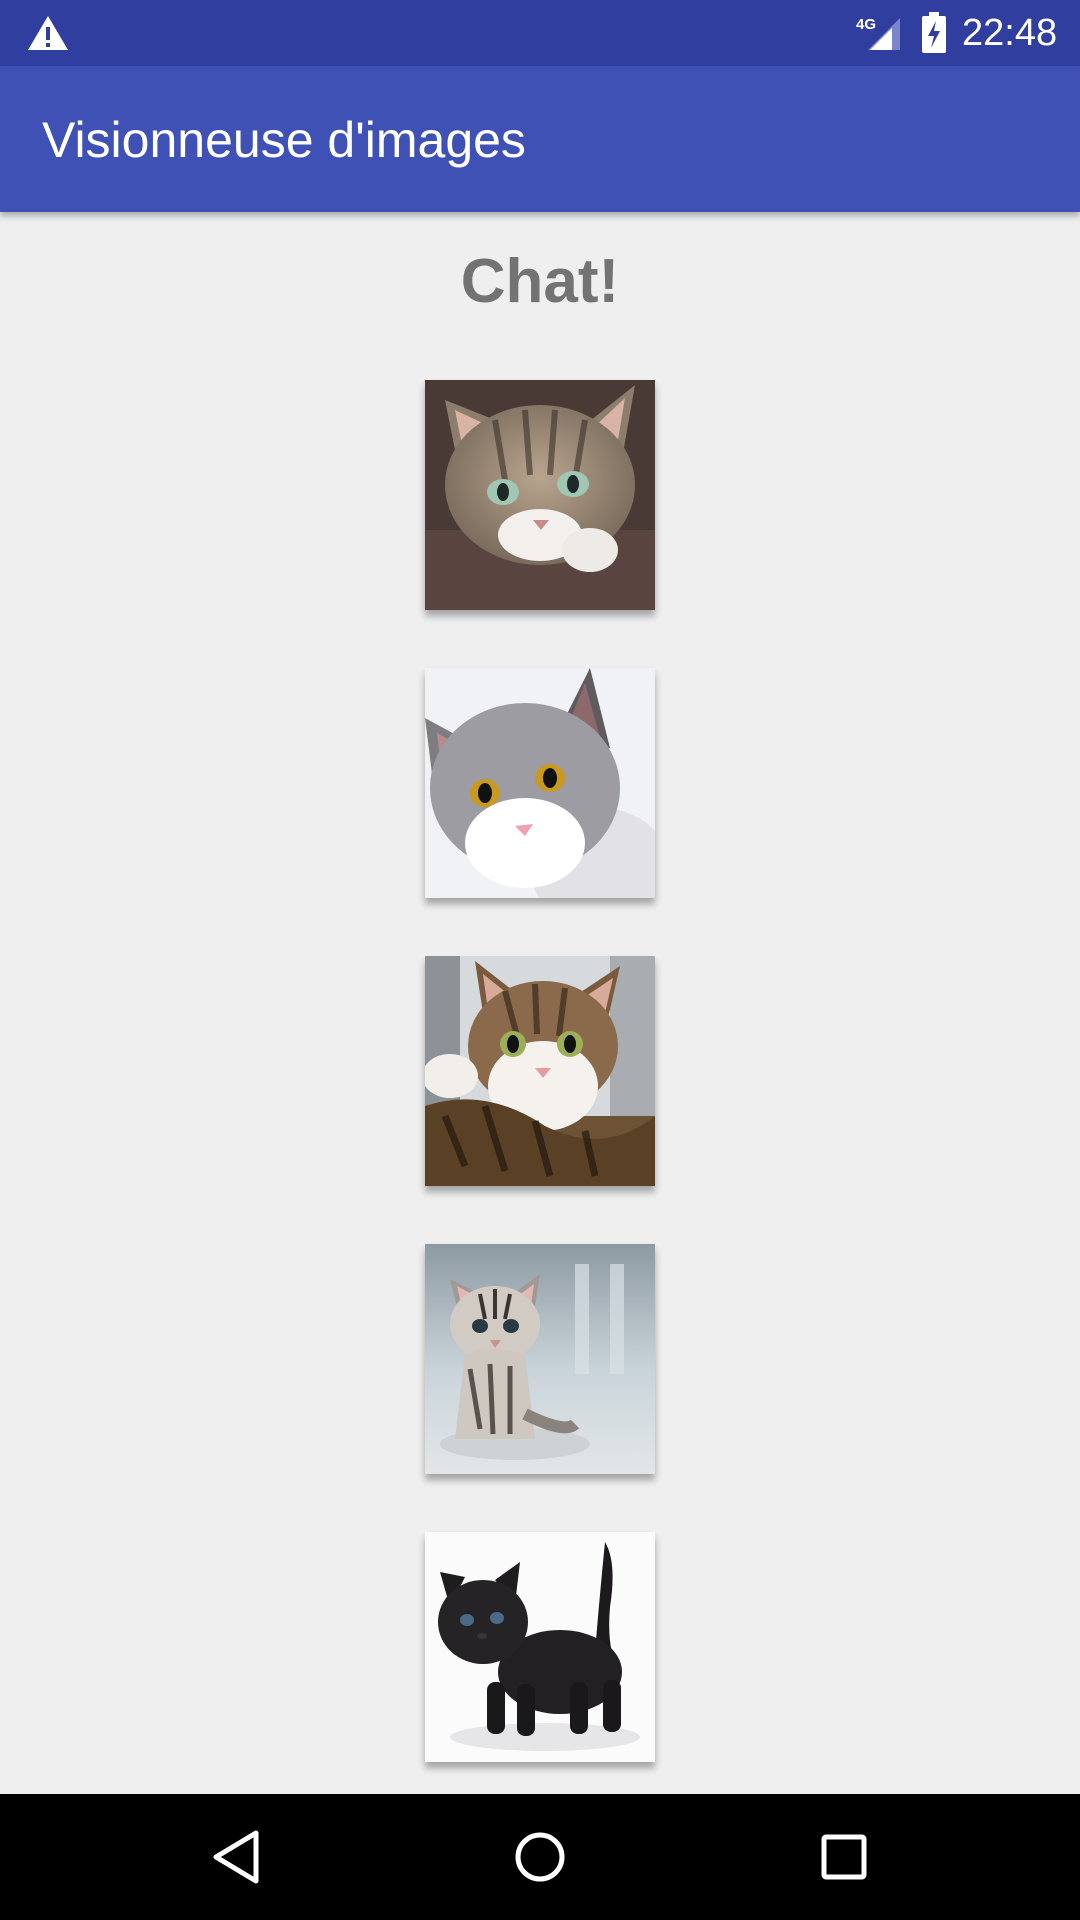  Describe the element at coordinates (844, 1857) in the screenshot. I see `recents-icon` at that location.